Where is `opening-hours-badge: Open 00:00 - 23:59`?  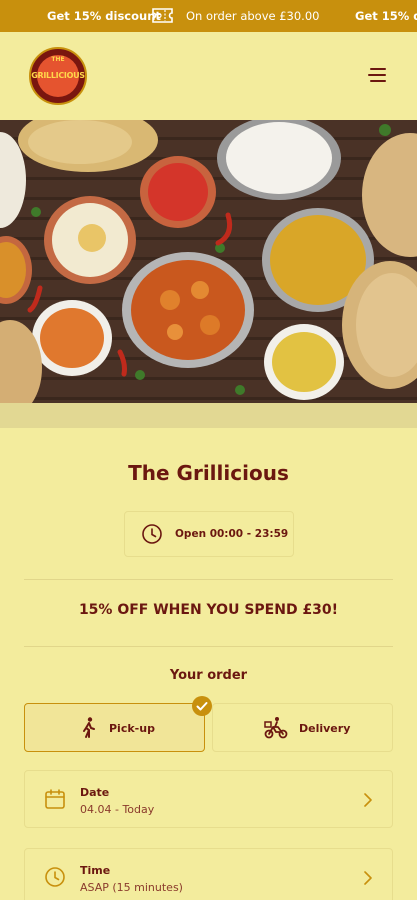 opening-hours-badge: Open 00:00 - 23:59 is located at coordinates (209, 534).